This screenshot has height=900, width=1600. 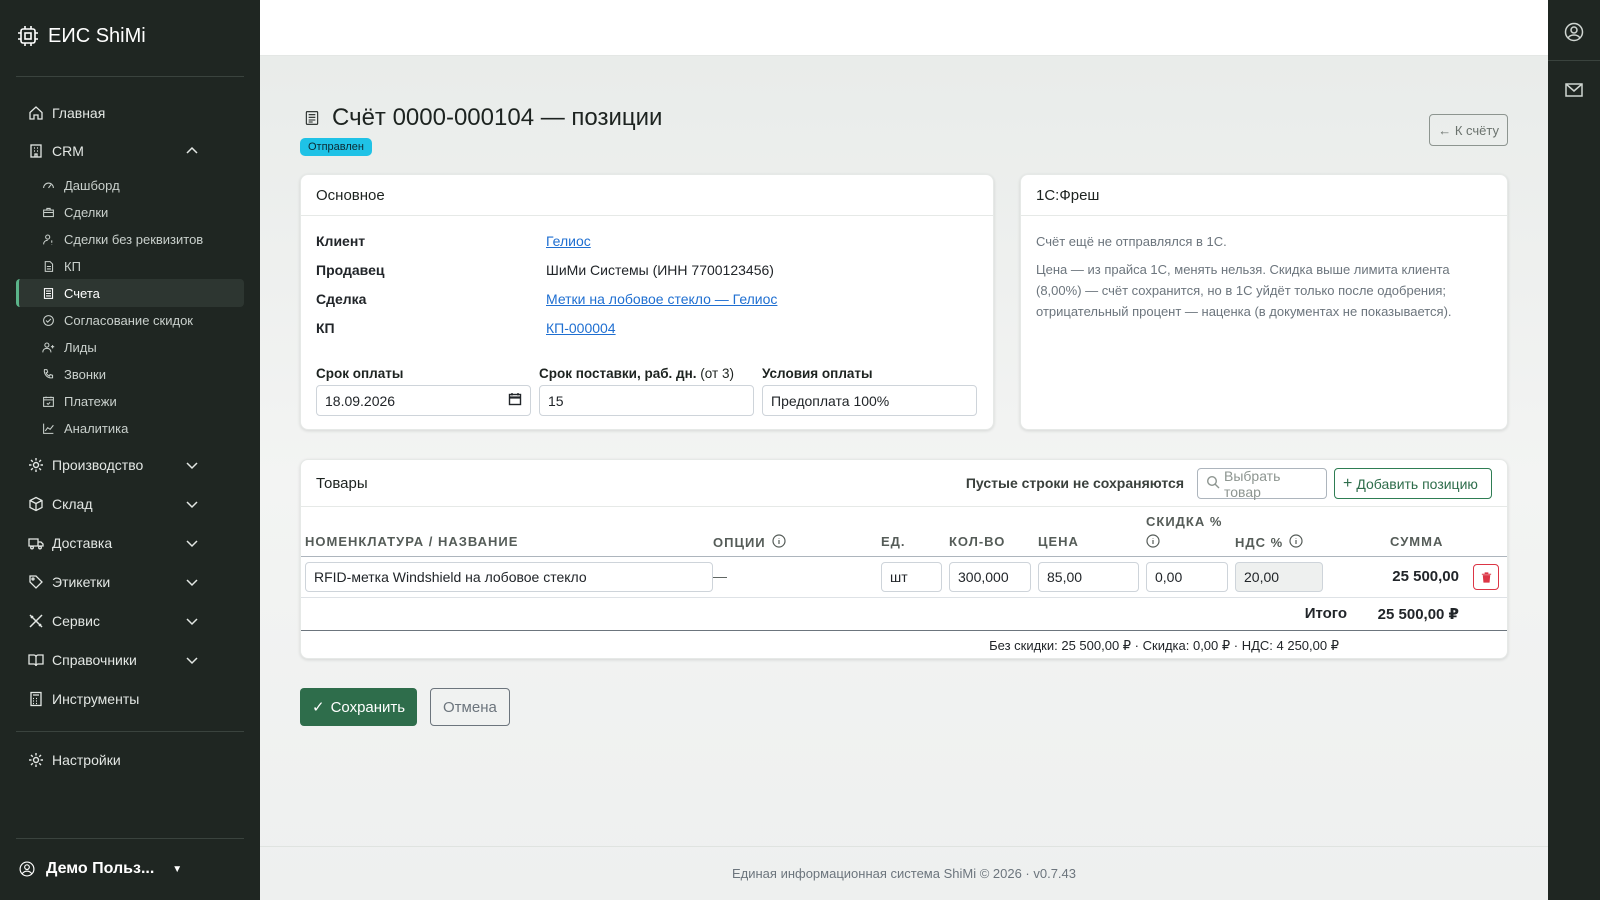 I want to click on save-button: ✓ Сохранить, so click(x=359, y=707).